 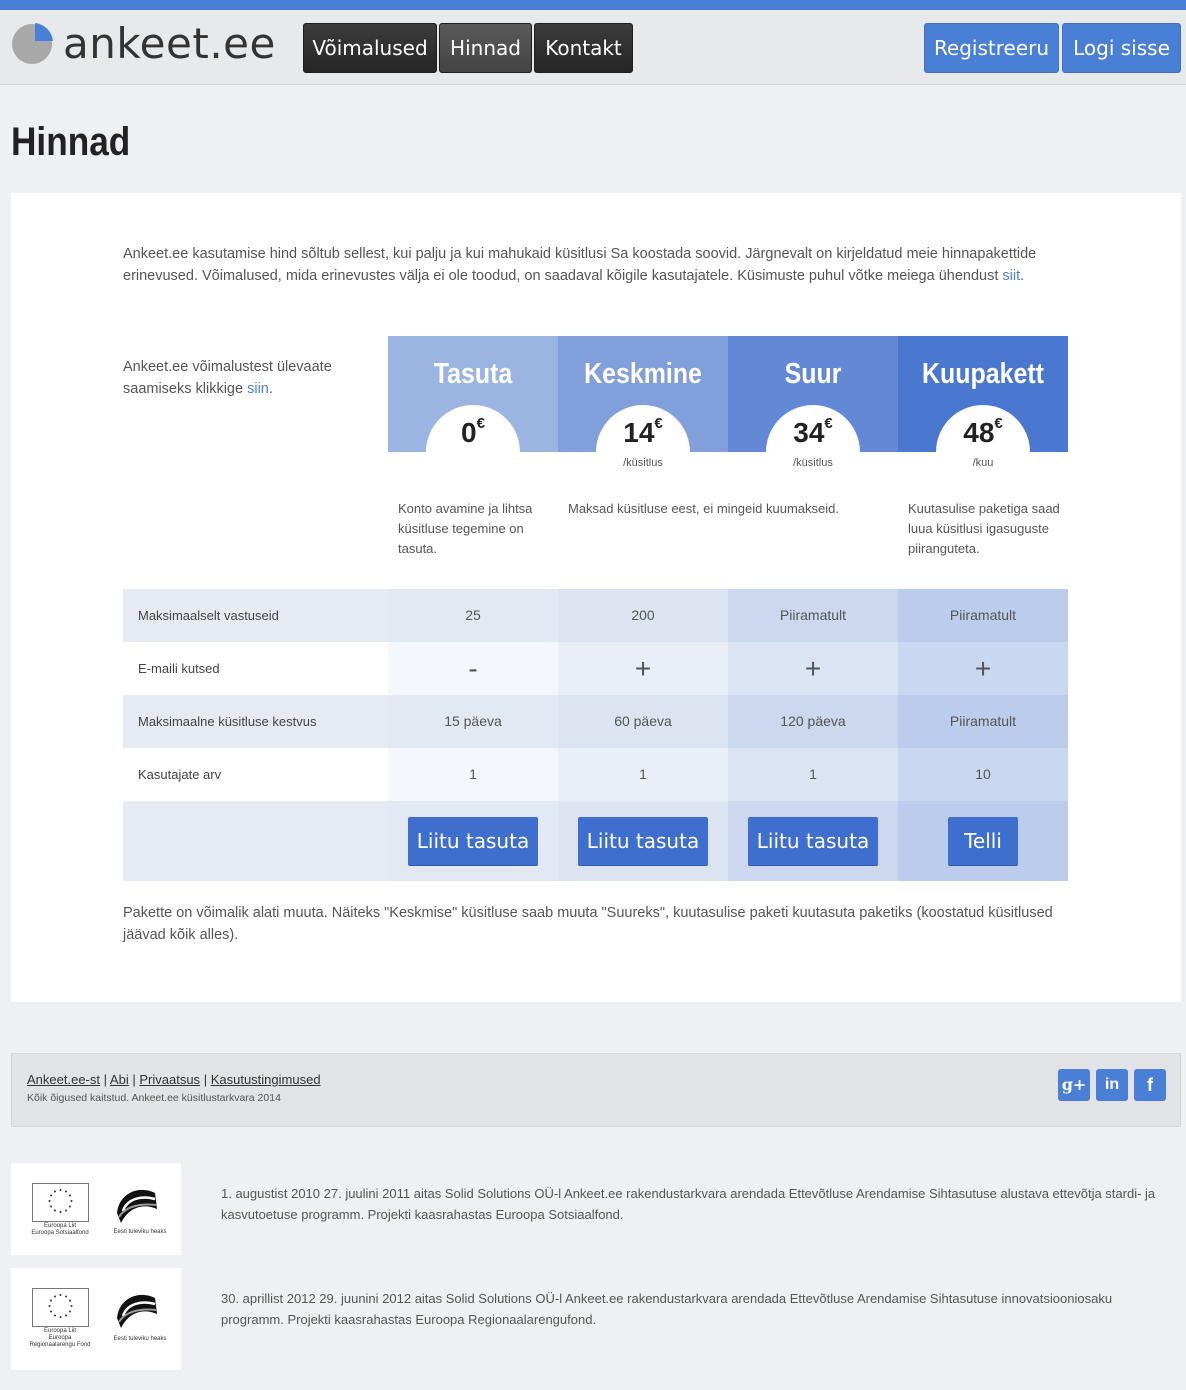 I want to click on feature-label: Maksimaalselt vastuseid, so click(x=255, y=615).